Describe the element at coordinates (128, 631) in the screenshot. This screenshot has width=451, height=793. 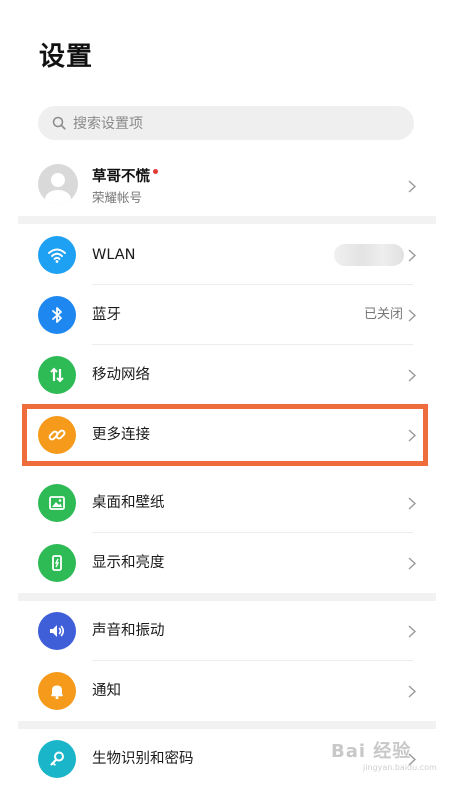
I see `settings-item-label: 声音和振动` at that location.